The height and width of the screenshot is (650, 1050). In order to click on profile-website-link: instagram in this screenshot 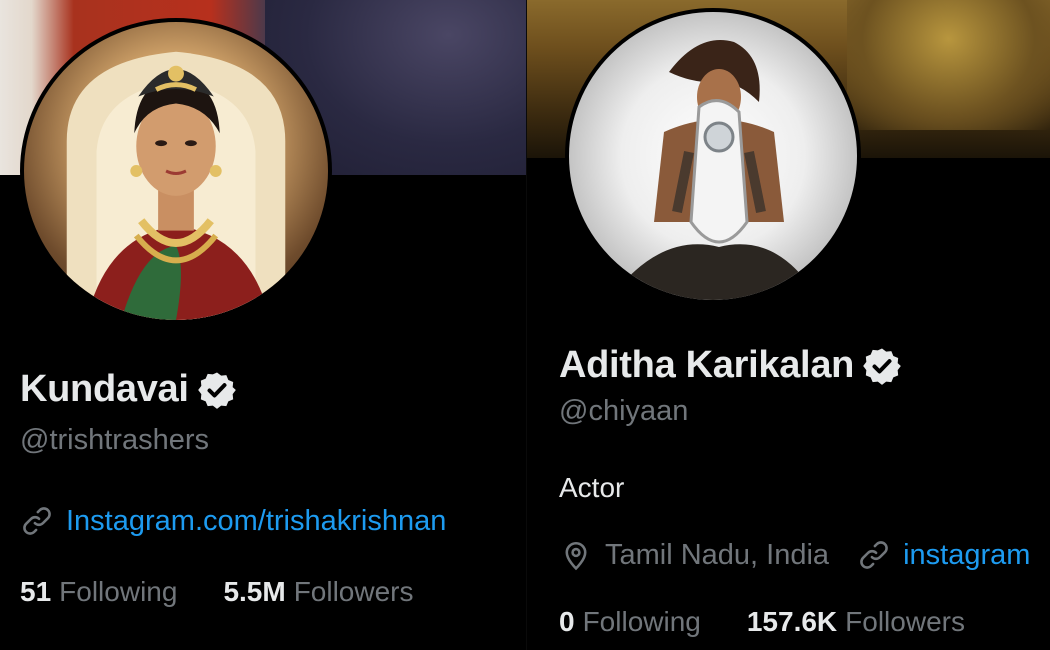, I will do `click(966, 555)`.